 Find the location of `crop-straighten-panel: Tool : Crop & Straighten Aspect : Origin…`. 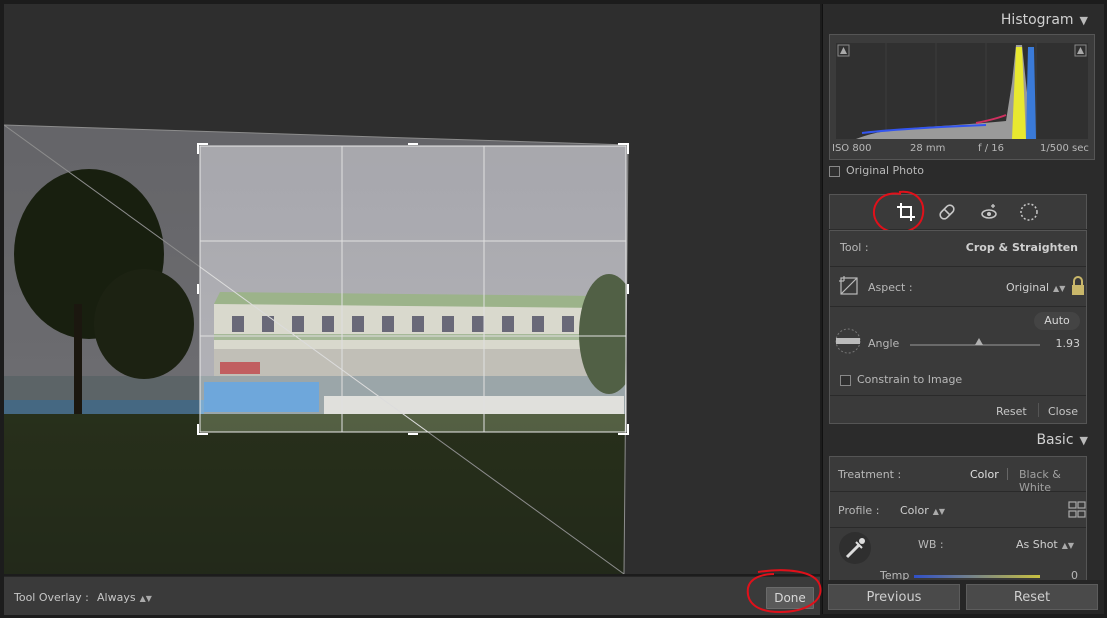

crop-straighten-panel: Tool : Crop & Straighten Aspect : Origin… is located at coordinates (958, 327).